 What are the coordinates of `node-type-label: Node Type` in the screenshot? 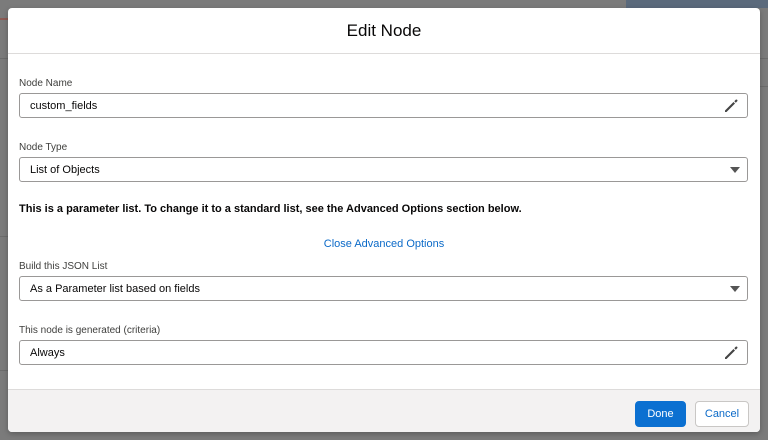 It's located at (43, 147).